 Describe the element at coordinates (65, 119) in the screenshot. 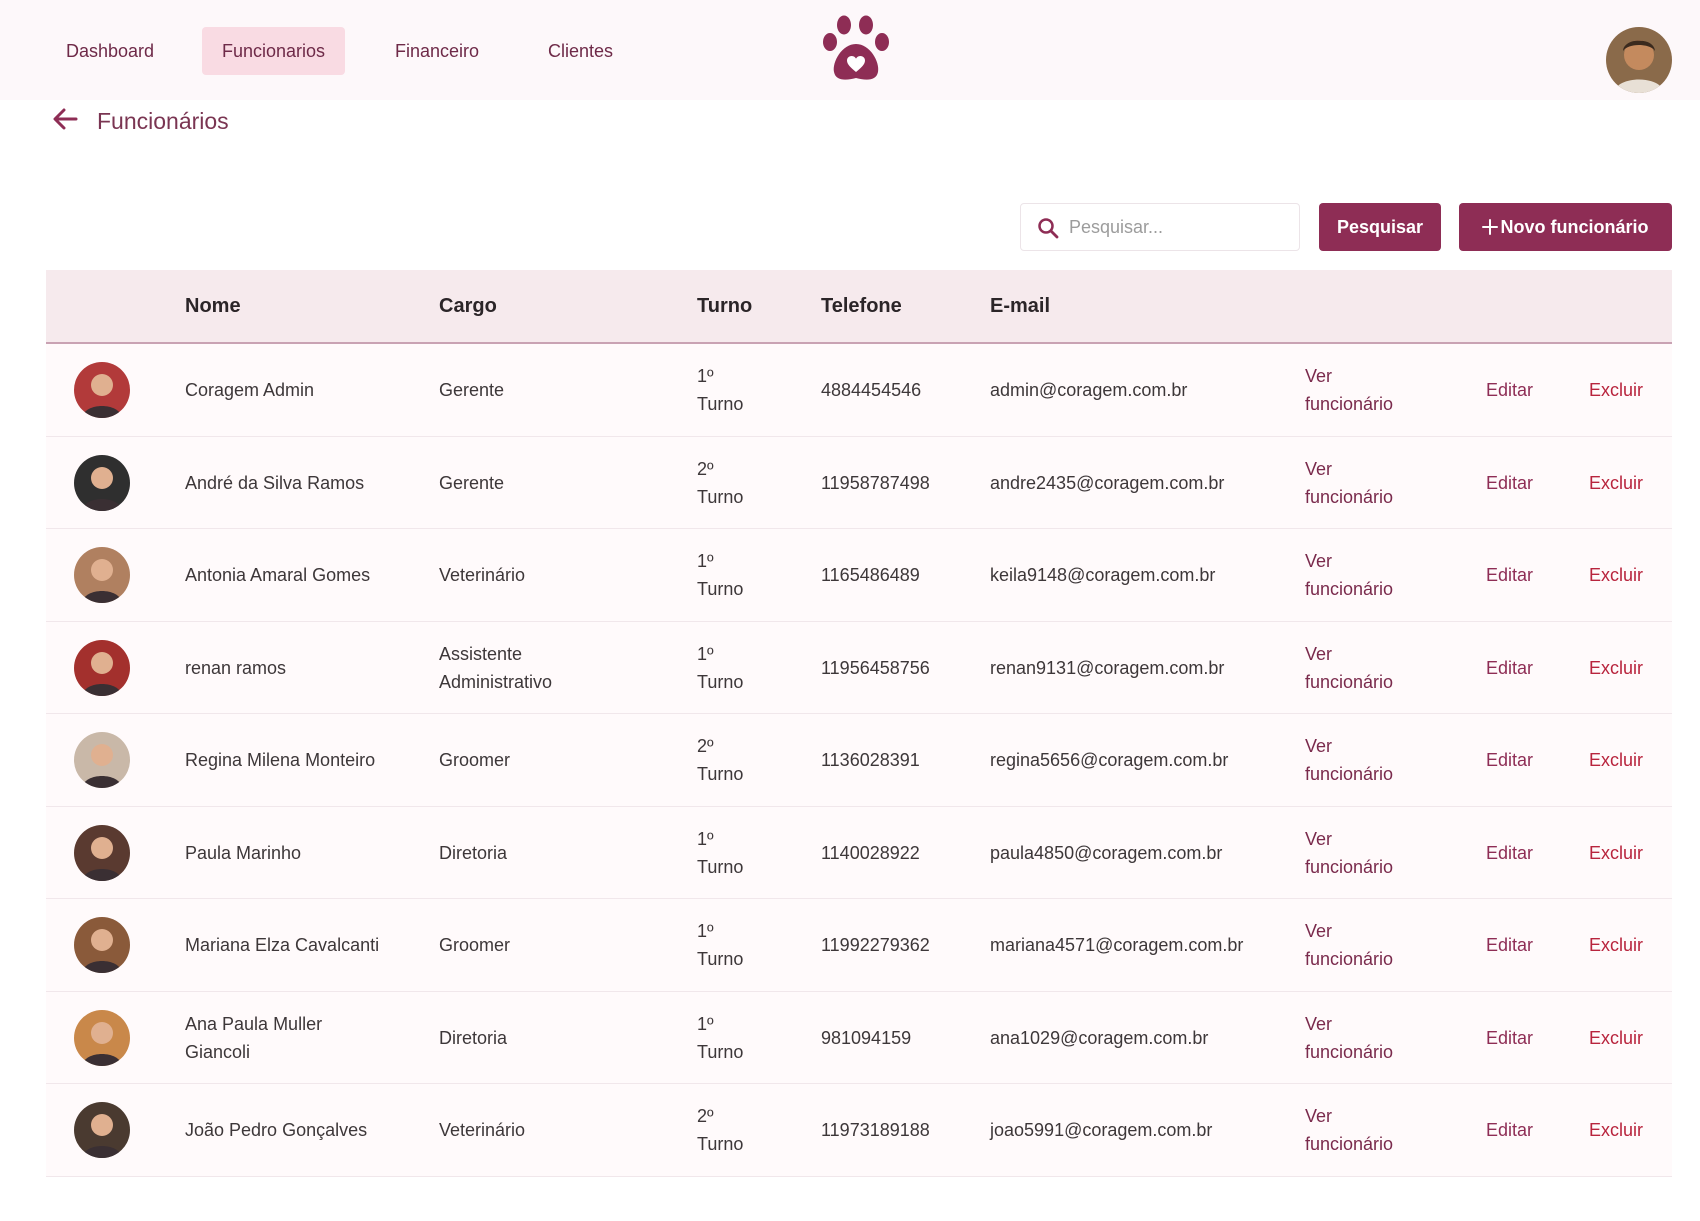

I see `back-arrow-icon` at that location.